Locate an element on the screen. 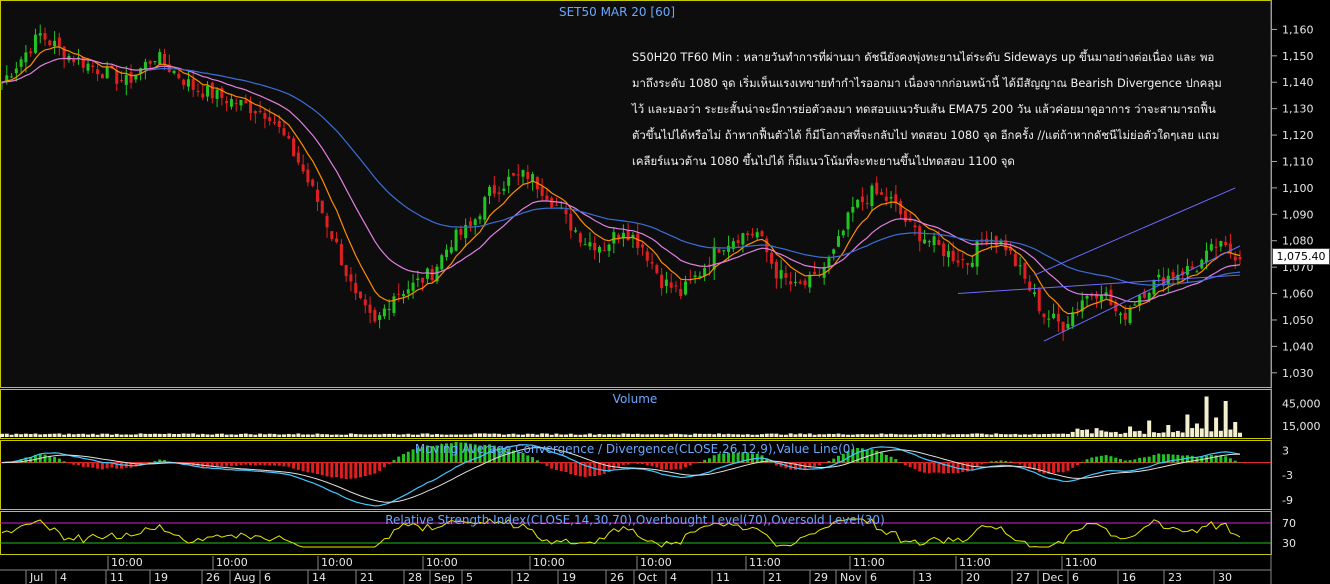 The height and width of the screenshot is (584, 1330). date-label: 30 is located at coordinates (1225, 577).